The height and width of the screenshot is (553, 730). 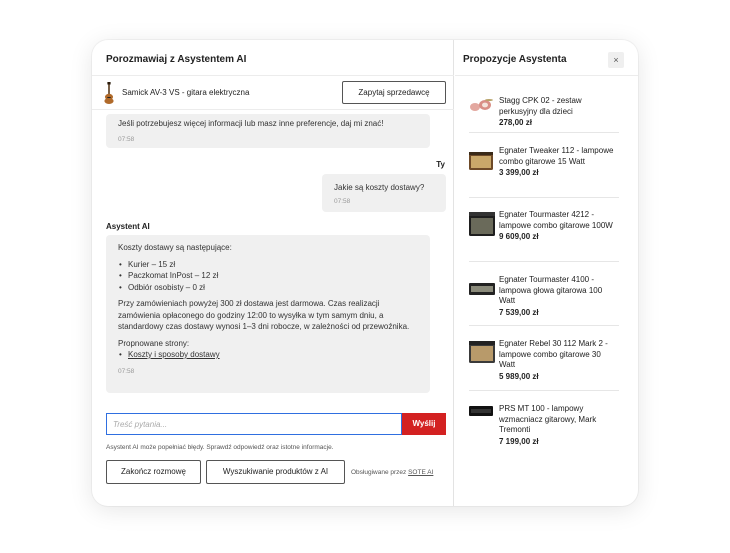 I want to click on powered-prefix: Obsługiwane przez, so click(x=379, y=472).